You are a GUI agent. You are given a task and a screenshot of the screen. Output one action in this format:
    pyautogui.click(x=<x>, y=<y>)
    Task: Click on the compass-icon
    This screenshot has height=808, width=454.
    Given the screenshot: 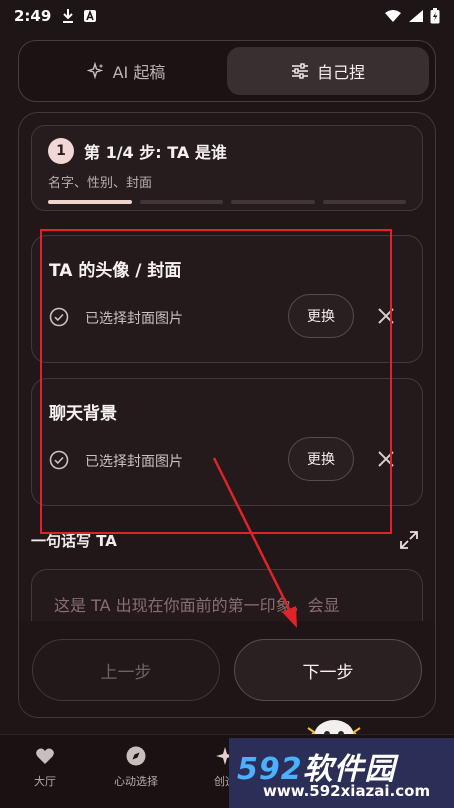 What is the action you would take?
    pyautogui.click(x=136, y=756)
    